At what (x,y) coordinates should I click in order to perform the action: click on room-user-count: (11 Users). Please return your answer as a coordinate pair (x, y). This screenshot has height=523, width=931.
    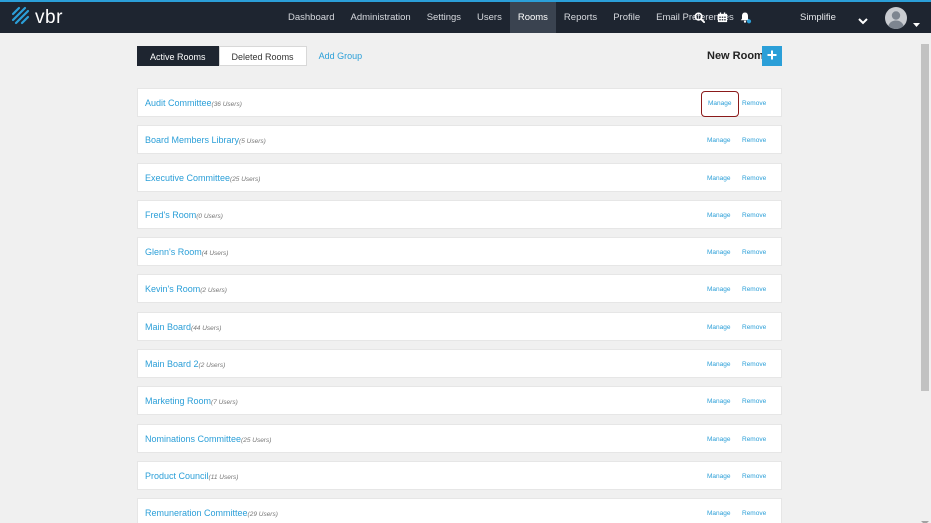
    Looking at the image, I should click on (223, 477).